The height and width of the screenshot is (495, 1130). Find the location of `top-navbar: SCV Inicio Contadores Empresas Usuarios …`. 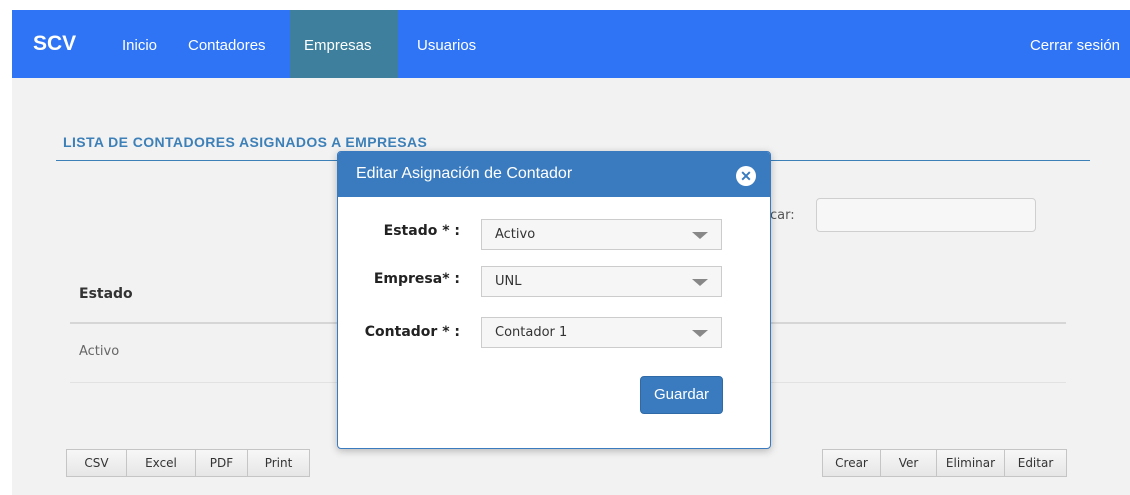

top-navbar: SCV Inicio Contadores Empresas Usuarios … is located at coordinates (571, 44).